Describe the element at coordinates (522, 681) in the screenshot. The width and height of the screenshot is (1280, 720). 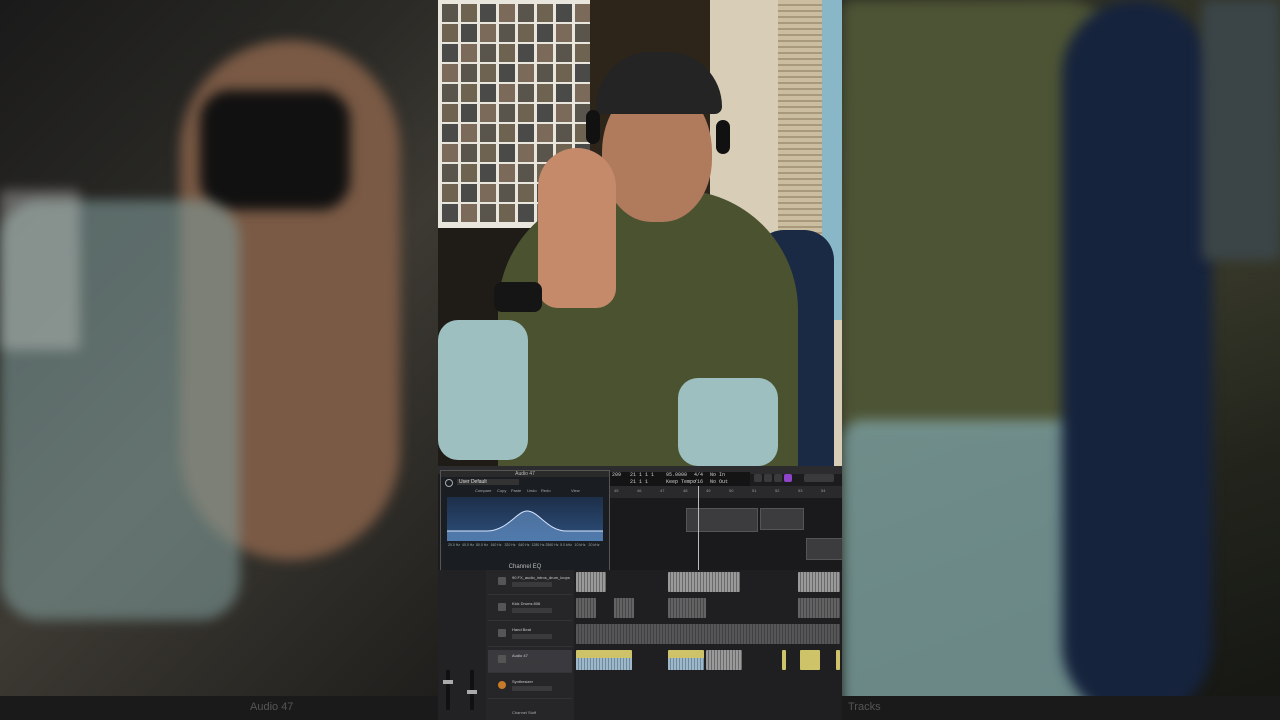
I see `track-name: Synthesizer` at that location.